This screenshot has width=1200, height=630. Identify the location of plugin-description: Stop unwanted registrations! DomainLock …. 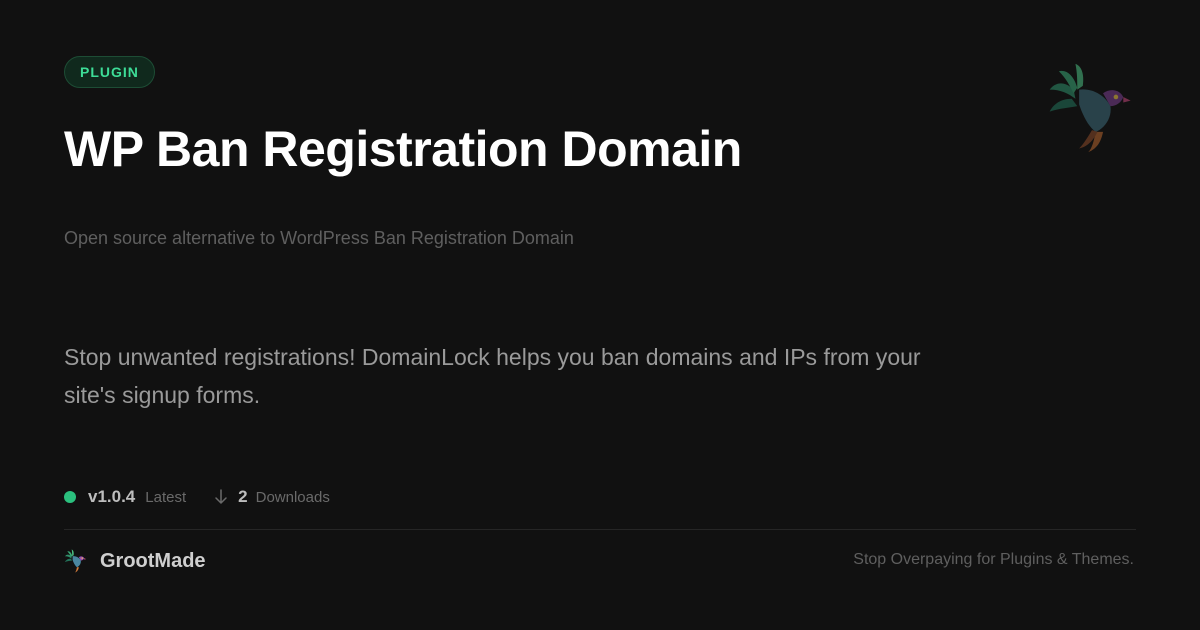
(492, 376).